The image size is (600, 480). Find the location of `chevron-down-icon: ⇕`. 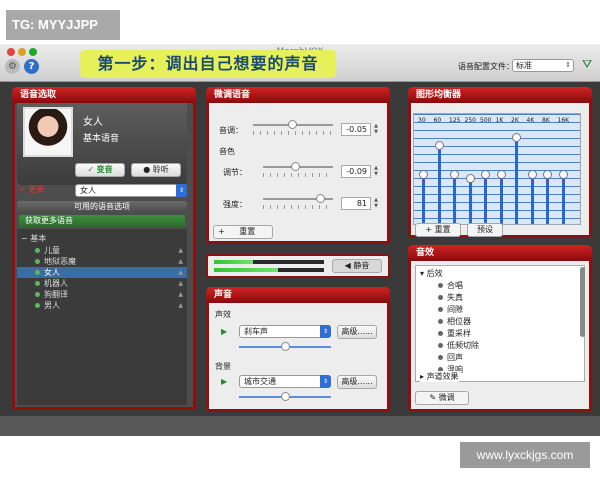

chevron-down-icon: ⇕ is located at coordinates (325, 381).